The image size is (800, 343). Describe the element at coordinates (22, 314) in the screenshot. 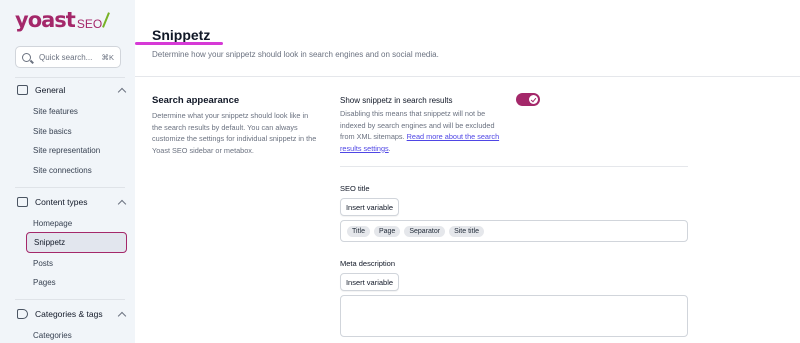

I see `tag-icon` at that location.